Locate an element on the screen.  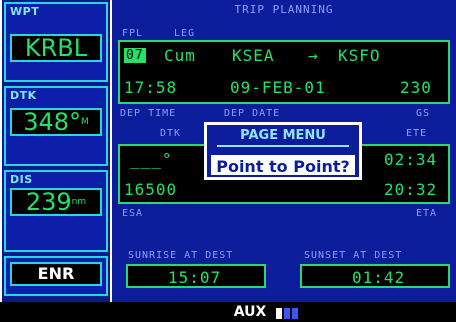
mode-box: ENR is located at coordinates (56, 276).